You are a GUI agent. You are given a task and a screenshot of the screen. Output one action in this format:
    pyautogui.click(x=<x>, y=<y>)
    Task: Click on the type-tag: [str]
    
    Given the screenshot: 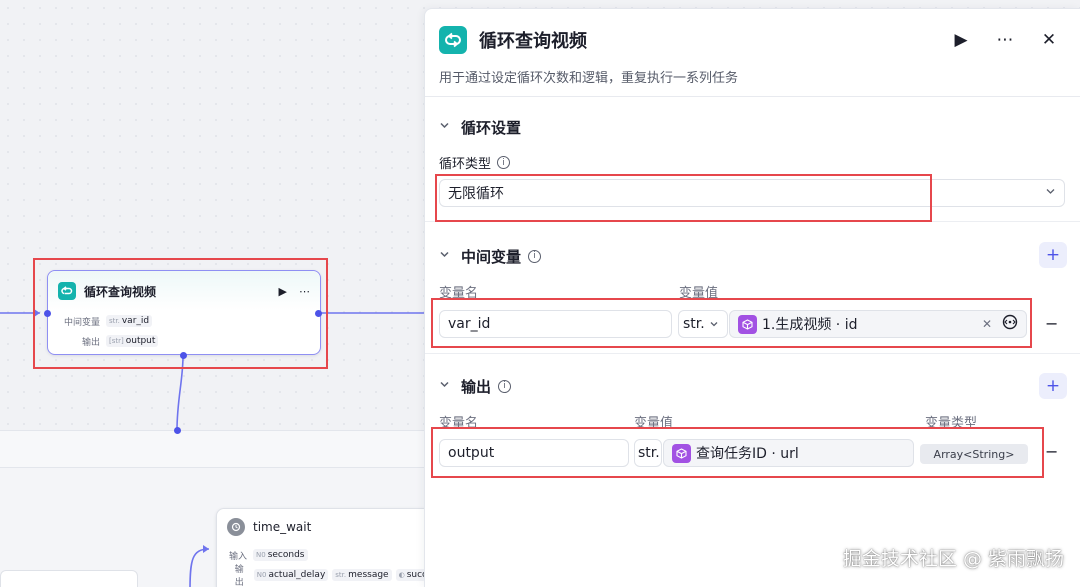 What is the action you would take?
    pyautogui.click(x=116, y=341)
    